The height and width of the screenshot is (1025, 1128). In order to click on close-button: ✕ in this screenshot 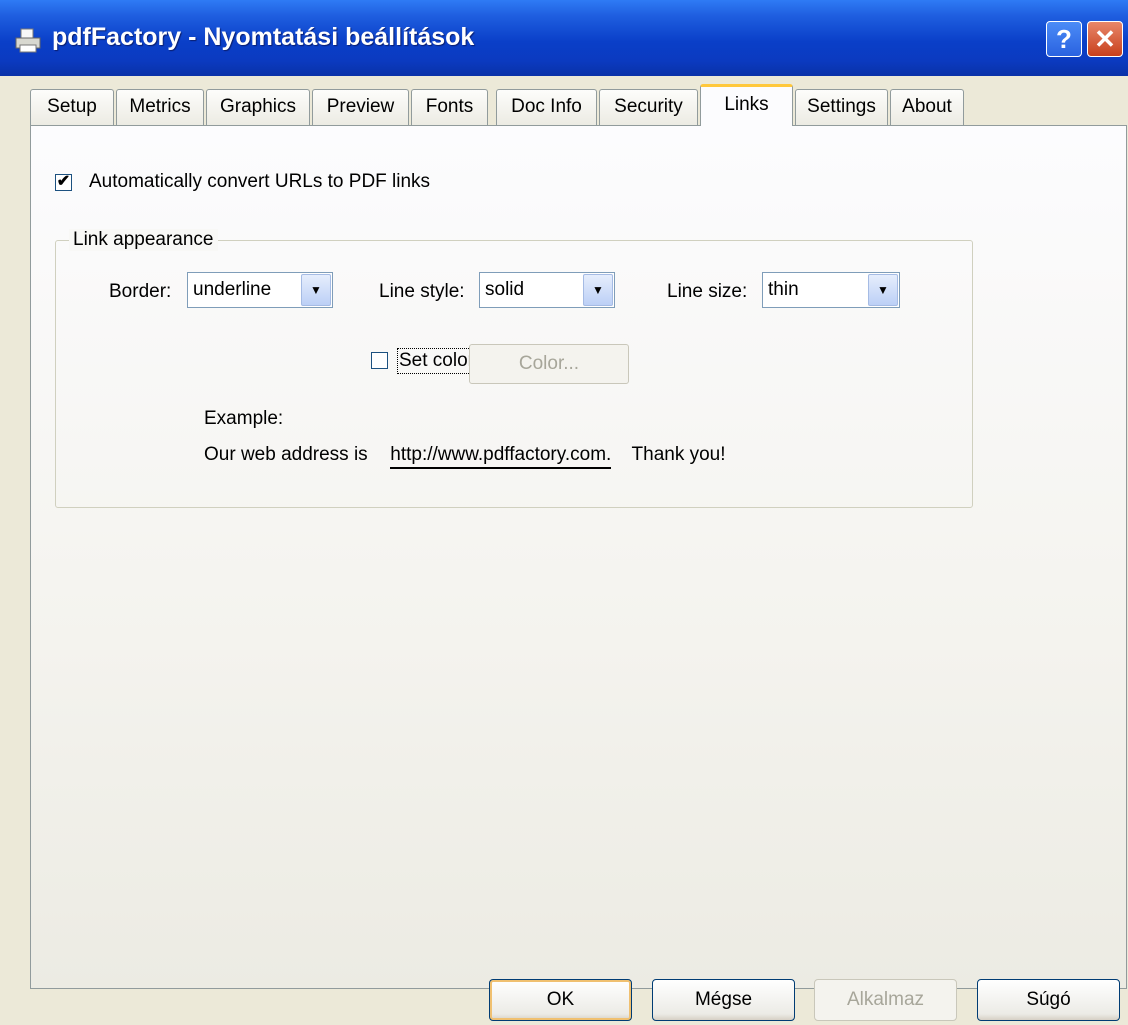, I will do `click(1105, 39)`.